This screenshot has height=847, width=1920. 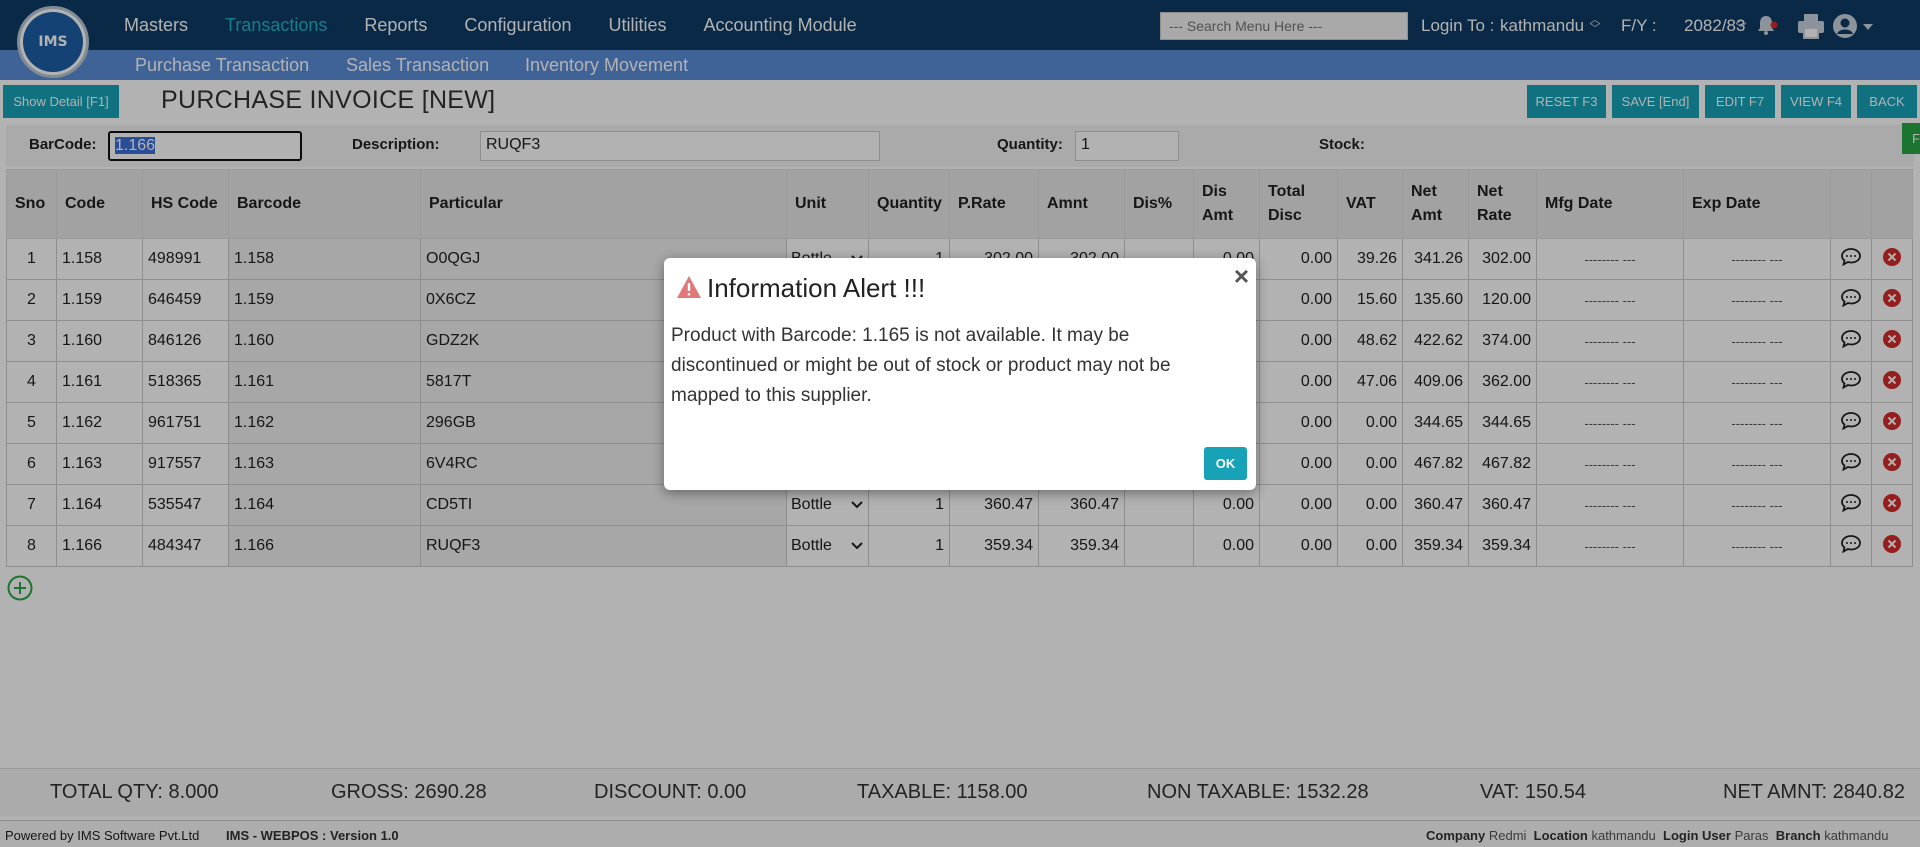 What do you see at coordinates (1241, 276) in the screenshot?
I see `modal-close-button: ×` at bounding box center [1241, 276].